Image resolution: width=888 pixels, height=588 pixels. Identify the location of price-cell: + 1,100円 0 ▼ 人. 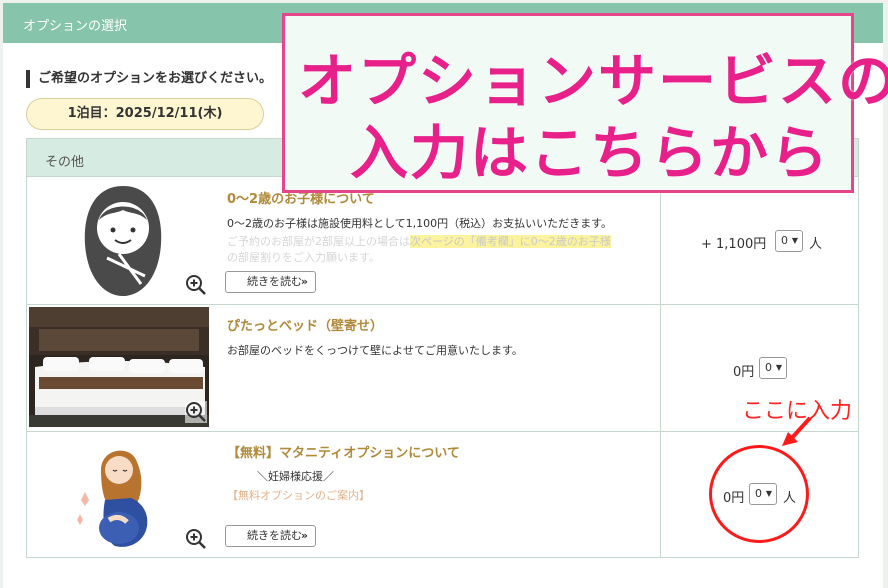
(759, 241).